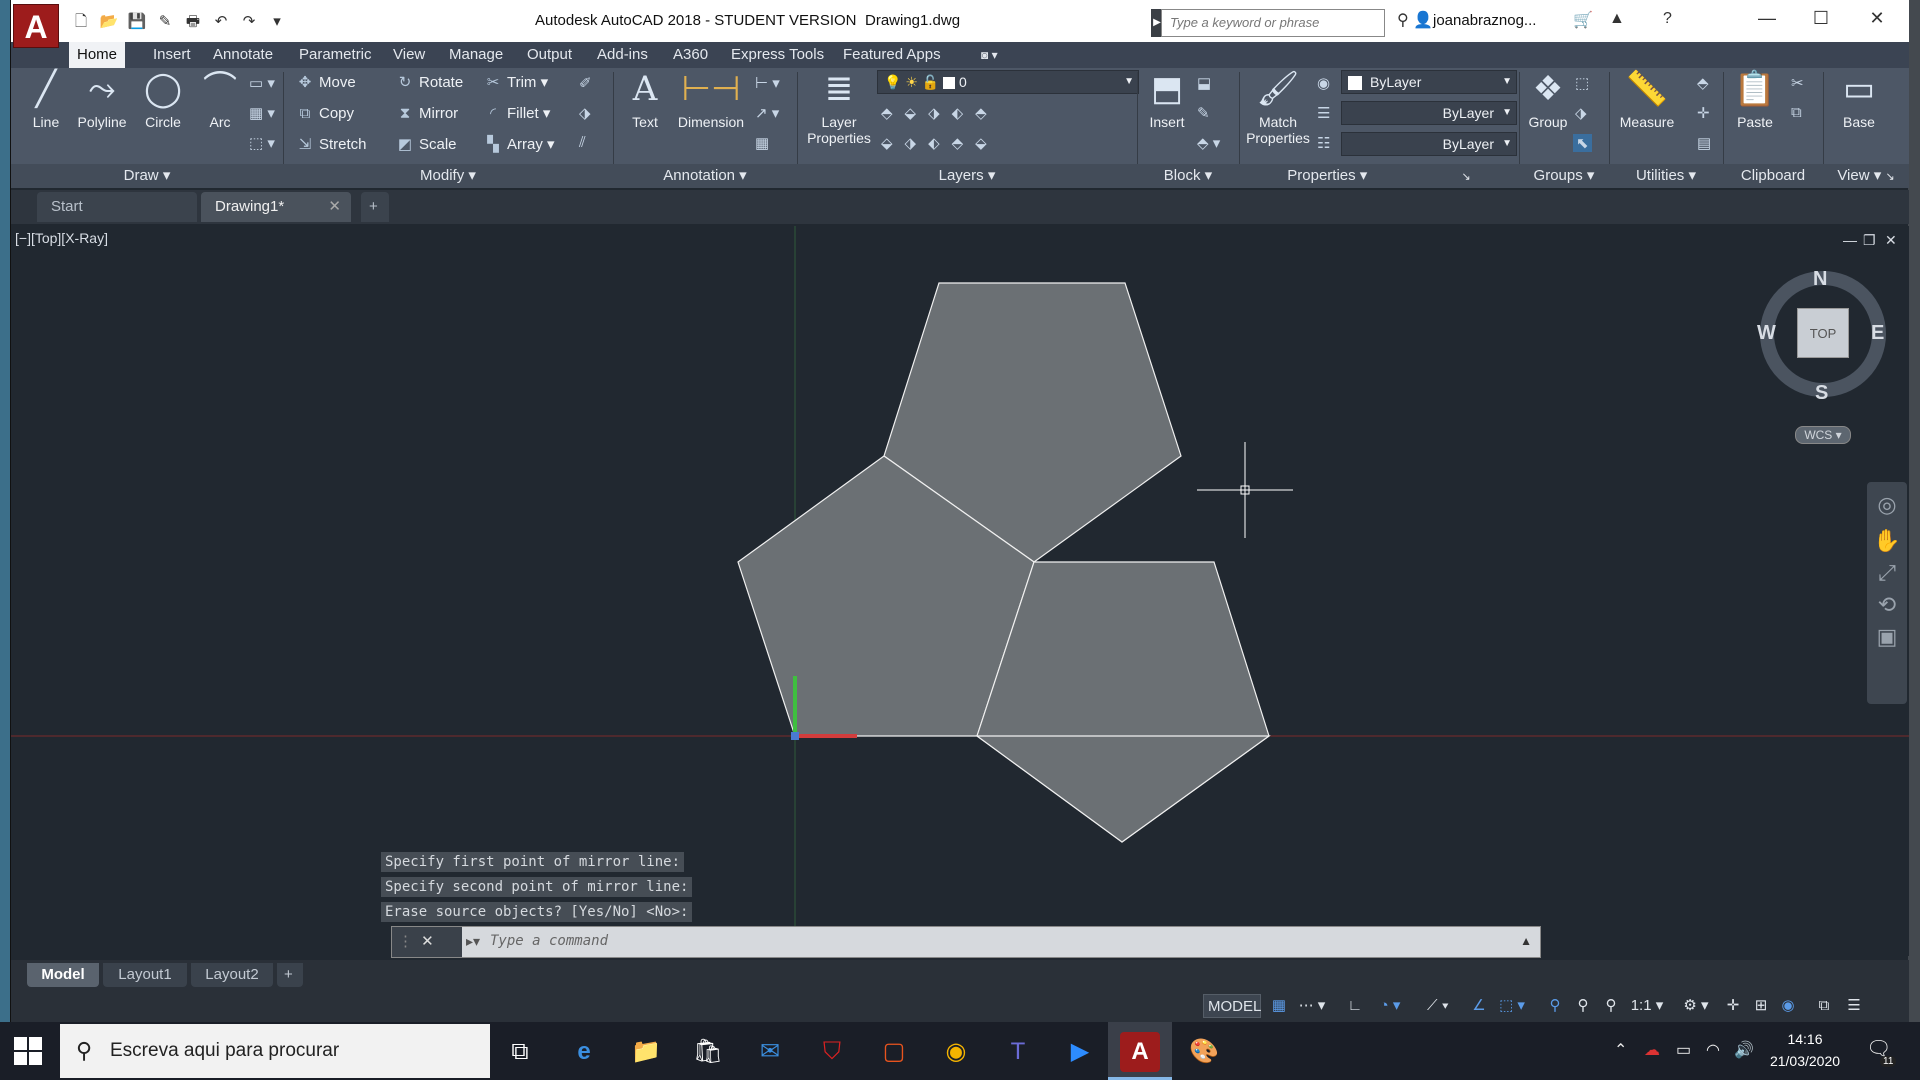  I want to click on group-button: ❖ Group, so click(1548, 99).